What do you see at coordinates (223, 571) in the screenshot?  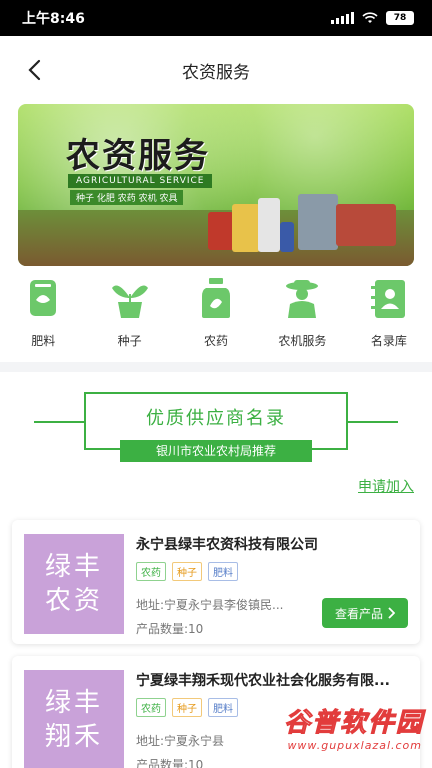 I see `tag-fertilizer: 肥料` at bounding box center [223, 571].